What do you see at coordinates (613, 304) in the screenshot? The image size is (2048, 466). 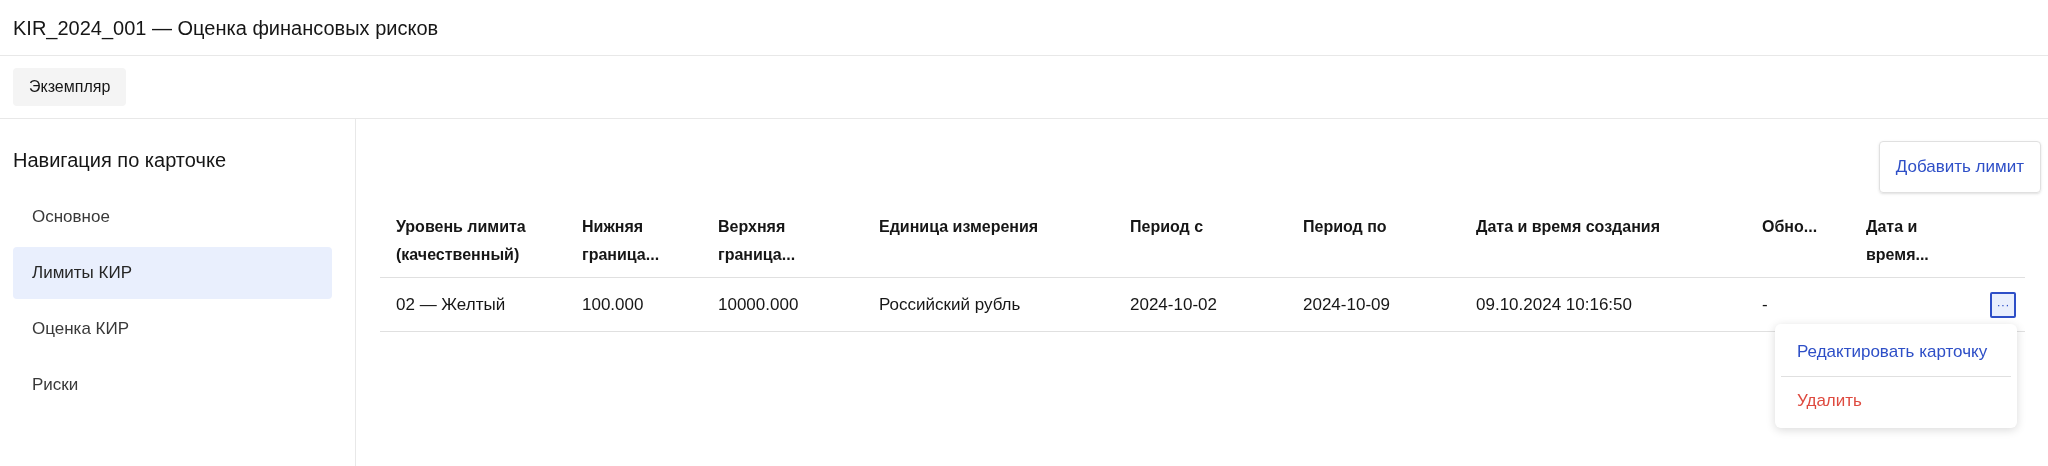 I see `table-cell: 100.000` at bounding box center [613, 304].